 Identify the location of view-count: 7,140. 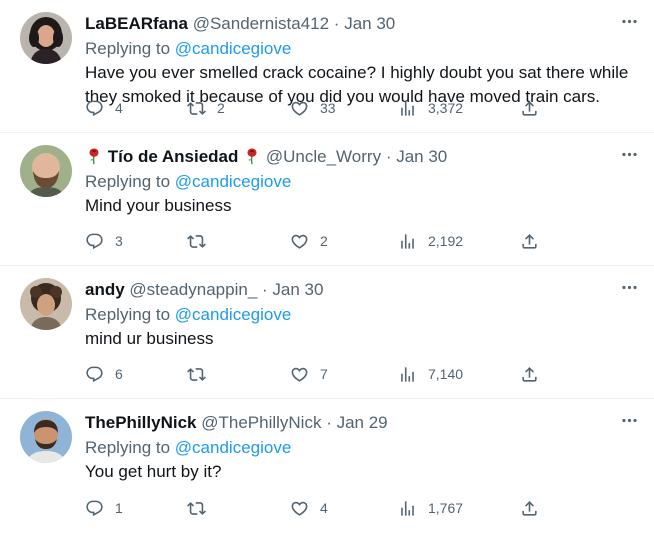
(446, 374).